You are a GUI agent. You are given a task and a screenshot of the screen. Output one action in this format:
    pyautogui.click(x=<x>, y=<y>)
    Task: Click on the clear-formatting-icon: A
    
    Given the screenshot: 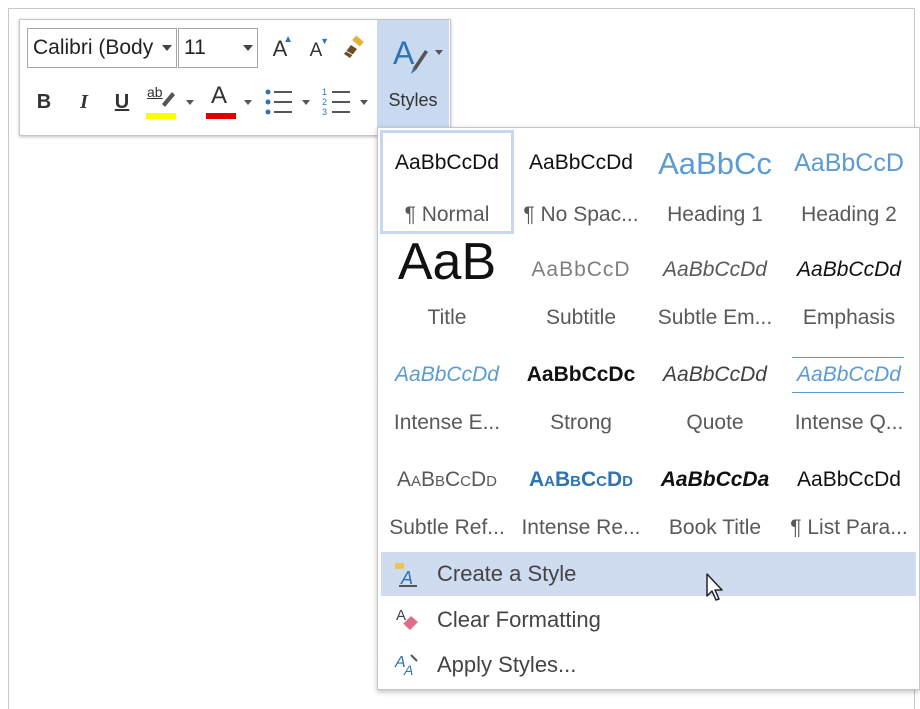 What is the action you would take?
    pyautogui.click(x=407, y=620)
    